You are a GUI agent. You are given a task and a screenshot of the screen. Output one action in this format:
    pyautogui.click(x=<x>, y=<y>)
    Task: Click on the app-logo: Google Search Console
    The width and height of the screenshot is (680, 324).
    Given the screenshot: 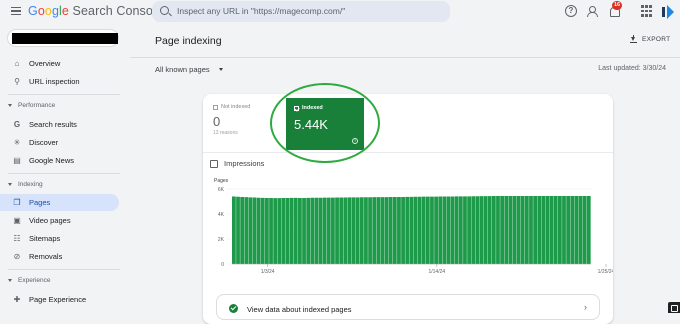 What is the action you would take?
    pyautogui.click(x=95, y=11)
    